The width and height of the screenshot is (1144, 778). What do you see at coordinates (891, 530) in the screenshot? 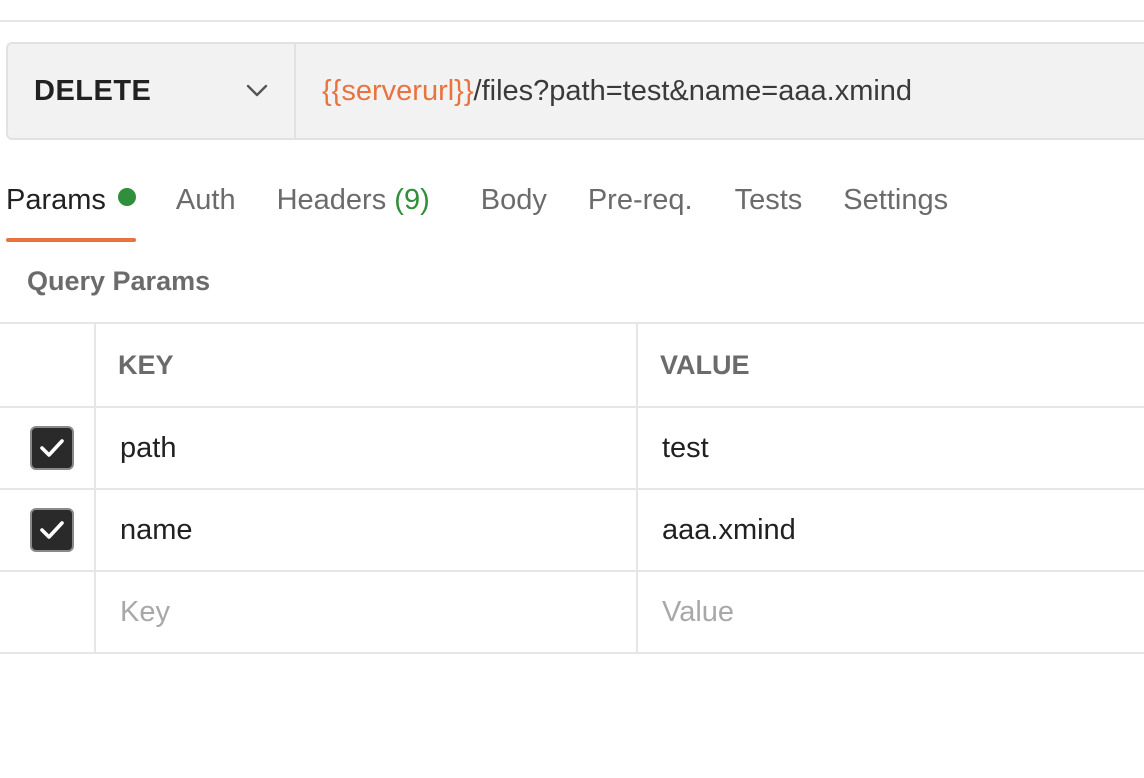
I see `param-value-cell: aaa.xmind` at bounding box center [891, 530].